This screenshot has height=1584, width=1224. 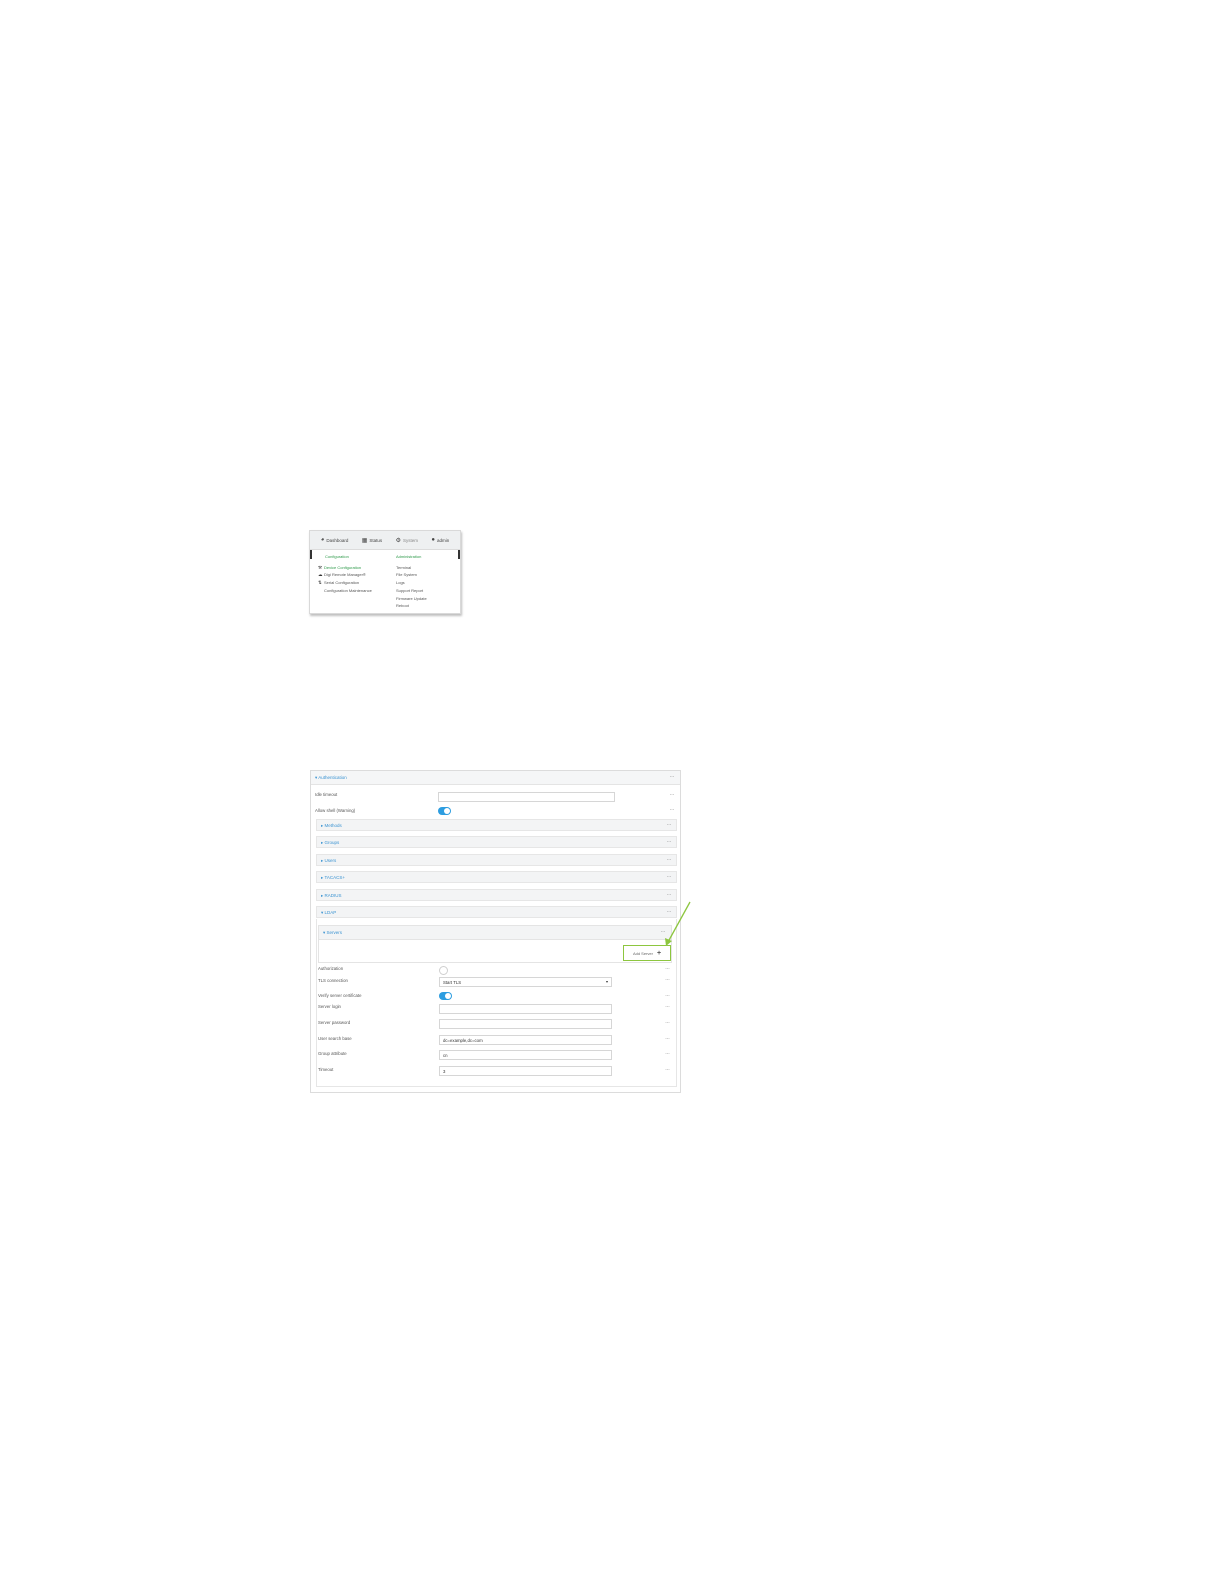 What do you see at coordinates (443, 540) in the screenshot?
I see `nav-admin-label: admin` at bounding box center [443, 540].